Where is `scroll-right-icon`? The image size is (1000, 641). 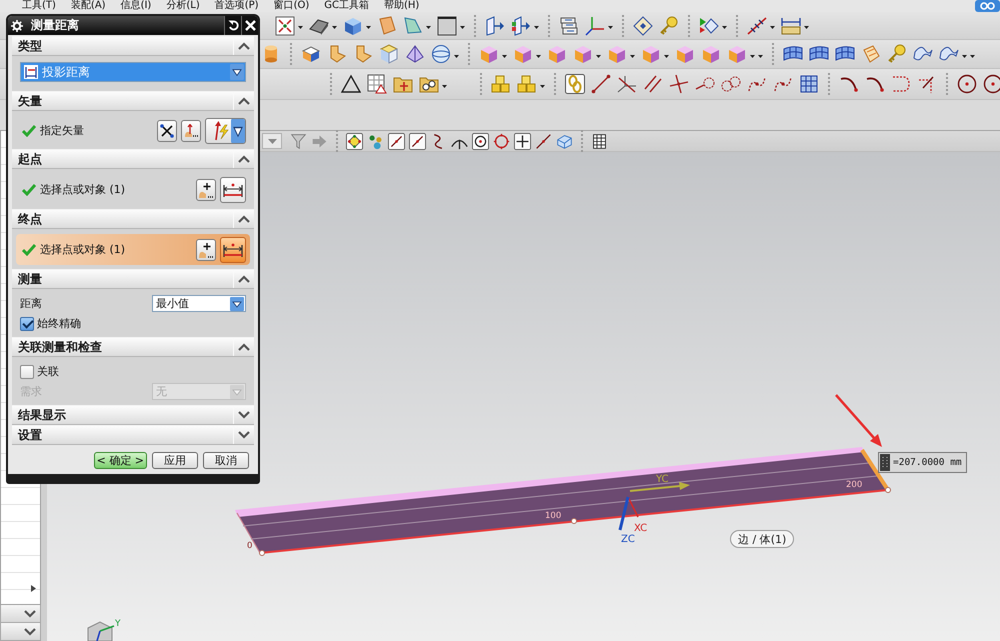 scroll-right-icon is located at coordinates (33, 588).